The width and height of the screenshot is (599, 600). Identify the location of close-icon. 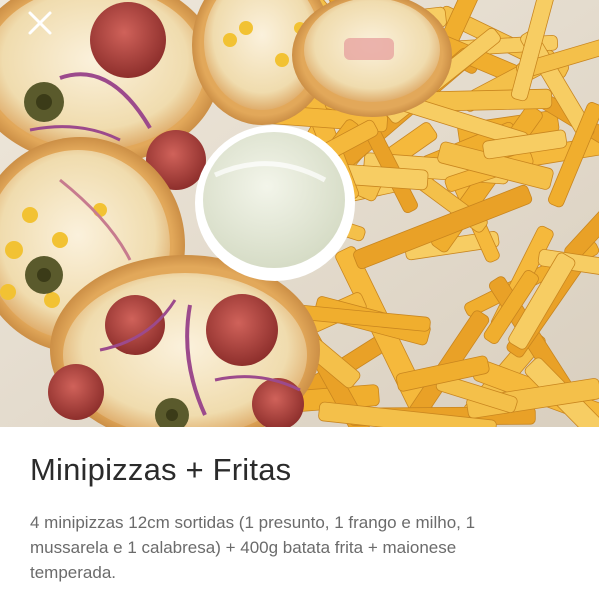
(40, 23).